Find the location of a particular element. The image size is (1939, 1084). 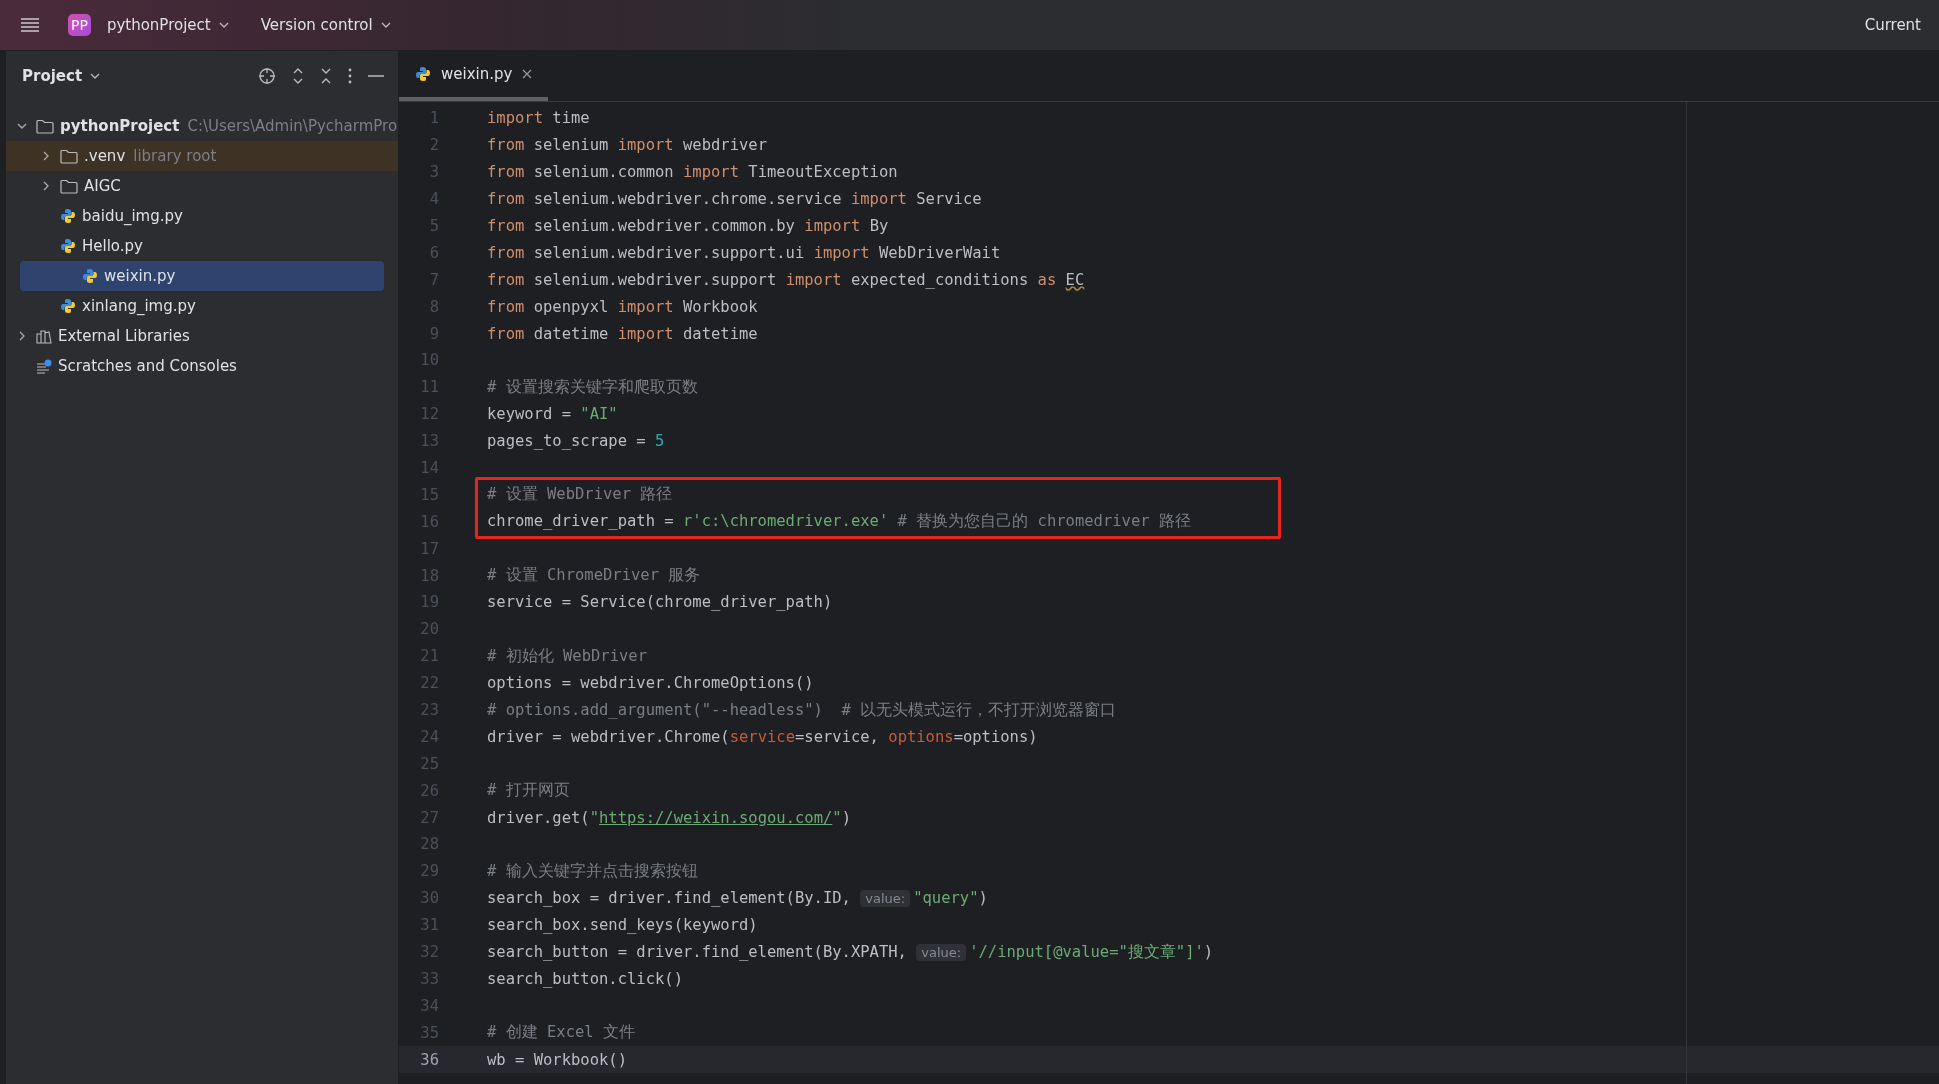

library-icon is located at coordinates (44, 336).